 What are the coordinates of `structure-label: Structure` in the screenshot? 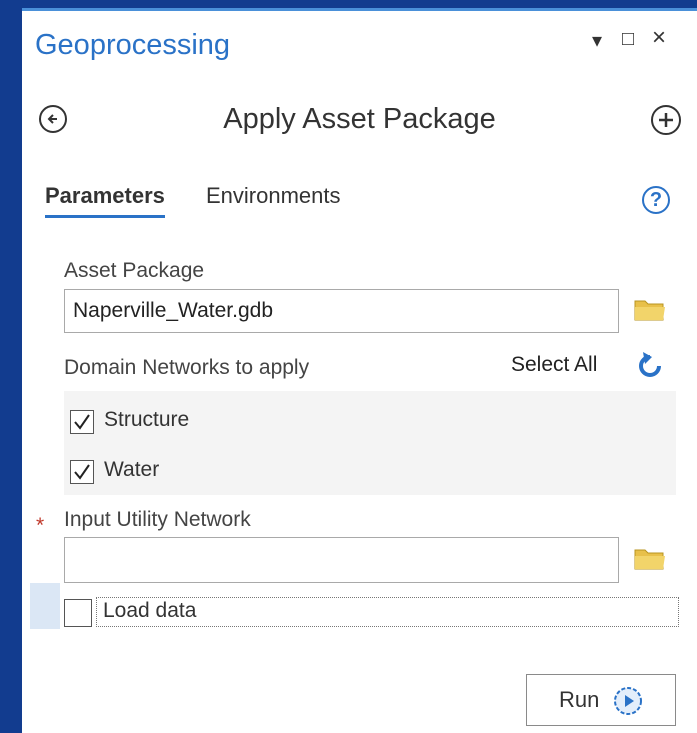 It's located at (147, 419).